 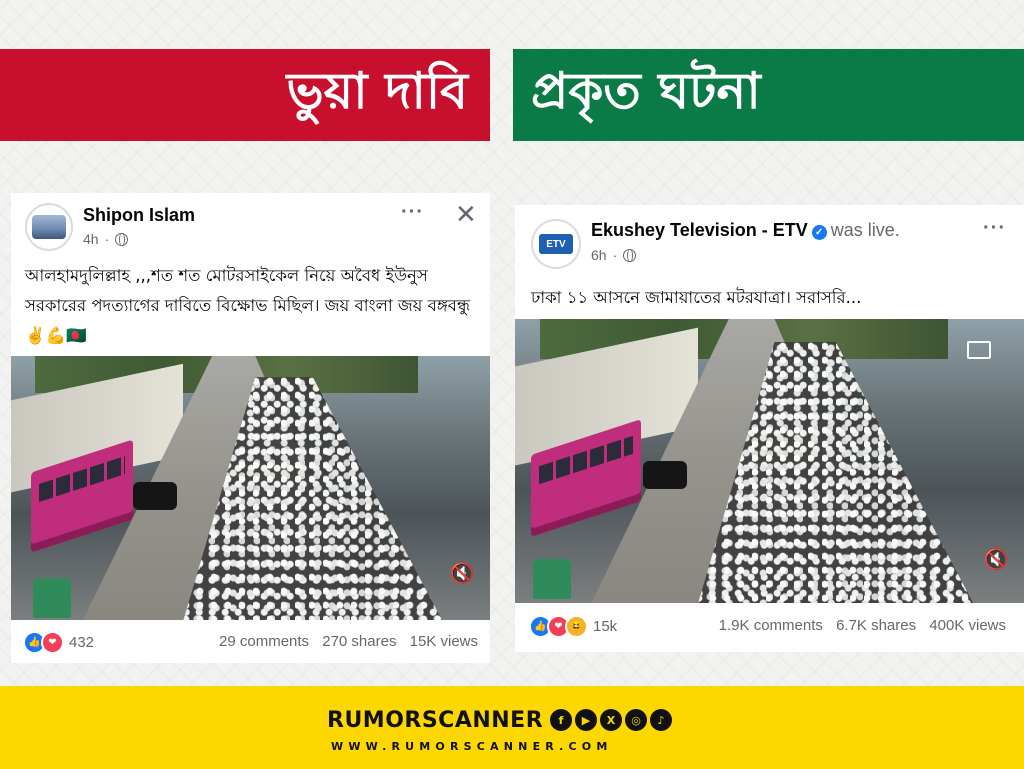 I want to click on facebook-icon: f, so click(x=561, y=720).